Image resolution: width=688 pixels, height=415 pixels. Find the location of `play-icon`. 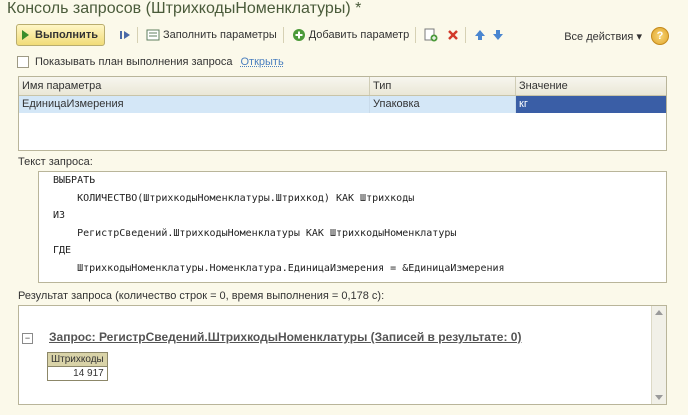

play-icon is located at coordinates (25, 35).